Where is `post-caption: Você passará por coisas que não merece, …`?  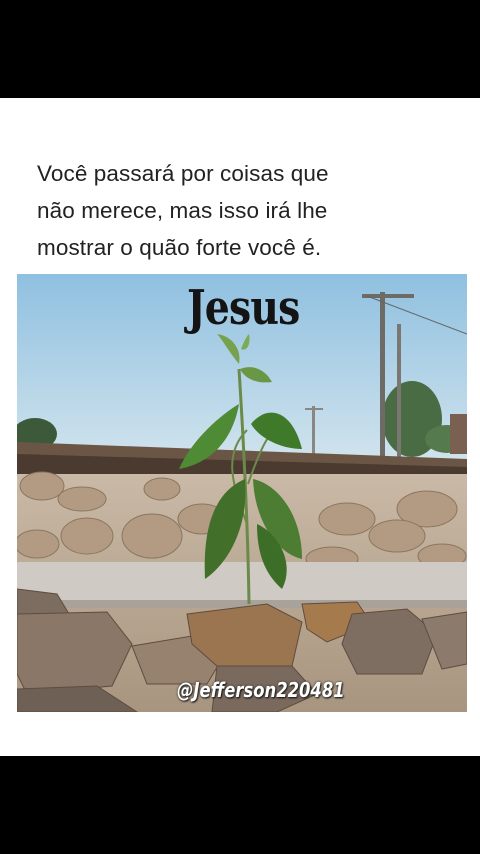
post-caption: Você passará por coisas que não merece, … is located at coordinates (242, 210).